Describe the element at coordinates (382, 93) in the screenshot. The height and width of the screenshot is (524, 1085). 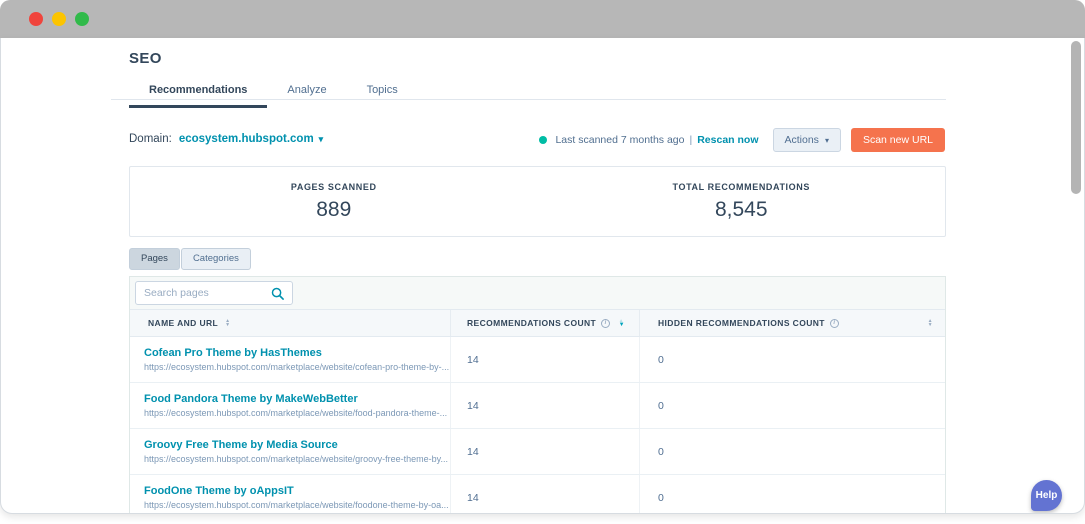
I see `tab-topics: Topics` at that location.